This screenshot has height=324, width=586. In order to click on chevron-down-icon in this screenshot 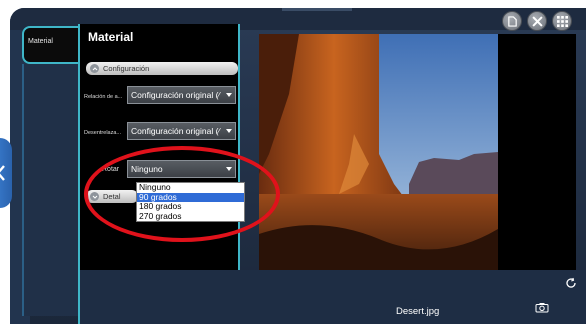, I will do `click(94, 196)`.